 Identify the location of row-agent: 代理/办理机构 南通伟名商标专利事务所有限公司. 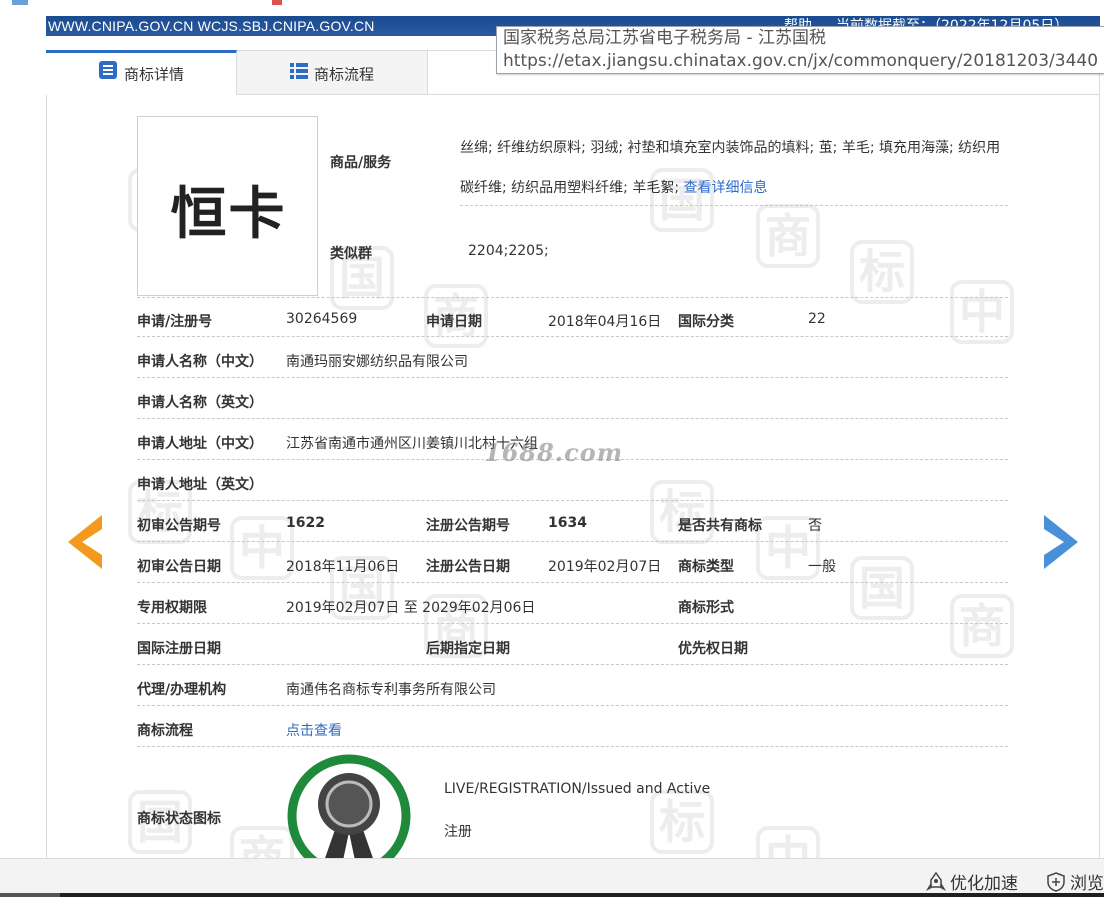
(572, 686).